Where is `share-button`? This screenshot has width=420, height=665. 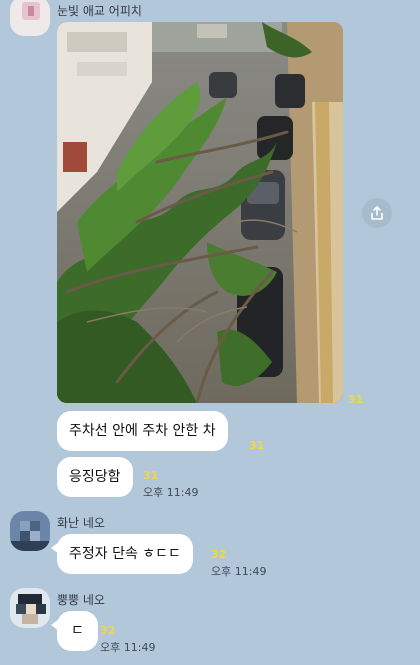 share-button is located at coordinates (377, 213).